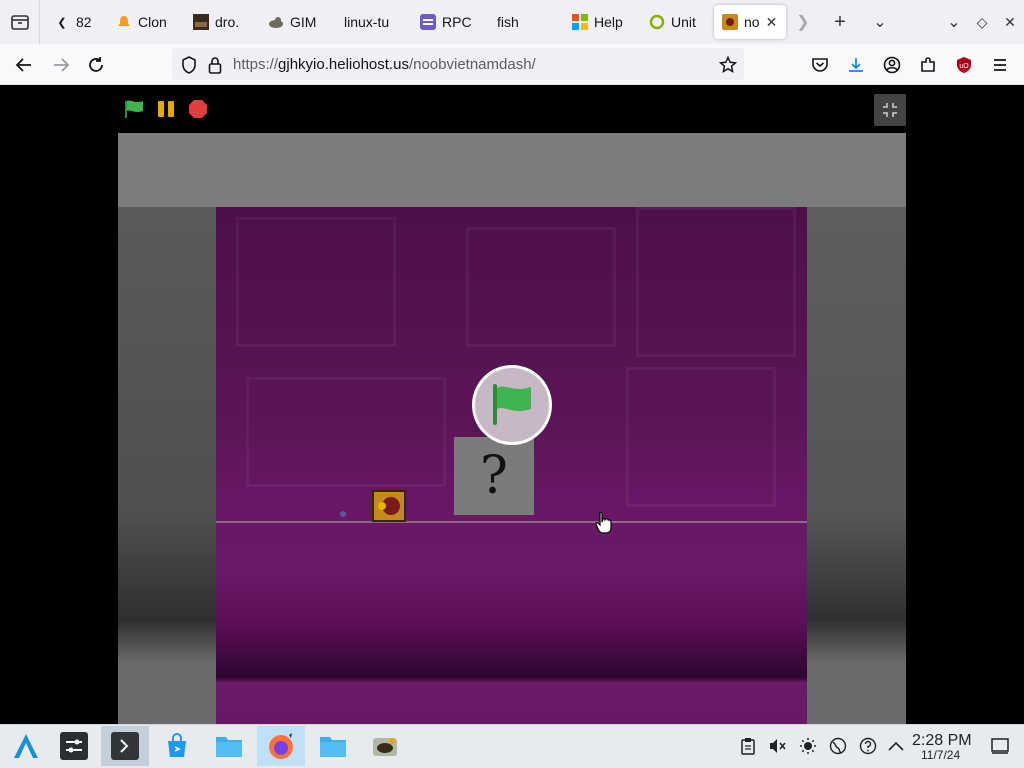  I want to click on downloads-icon, so click(856, 65).